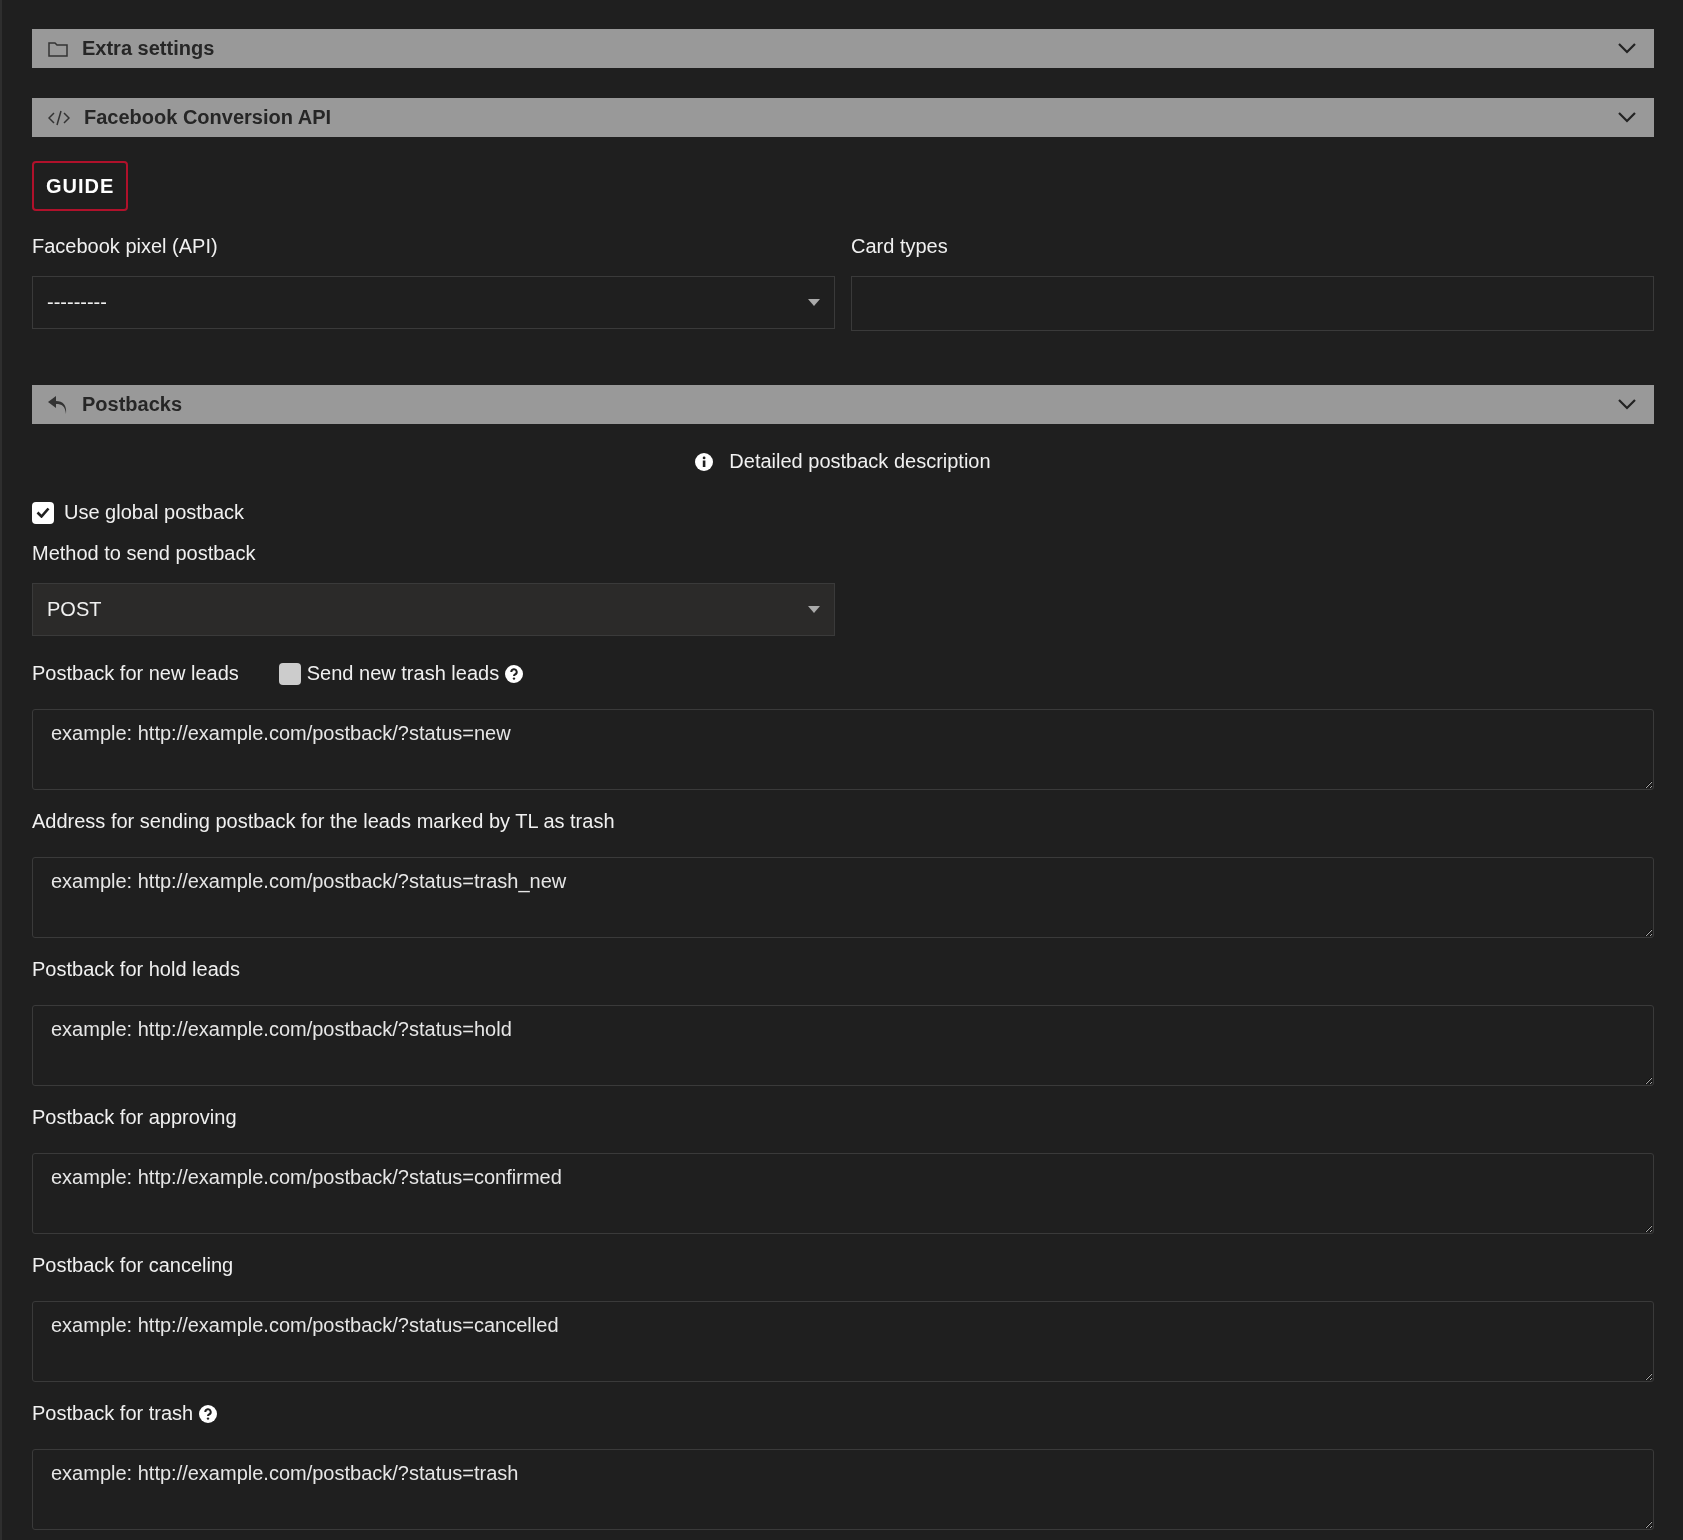  What do you see at coordinates (843, 117) in the screenshot?
I see `section-header: Facebook Conversion API` at bounding box center [843, 117].